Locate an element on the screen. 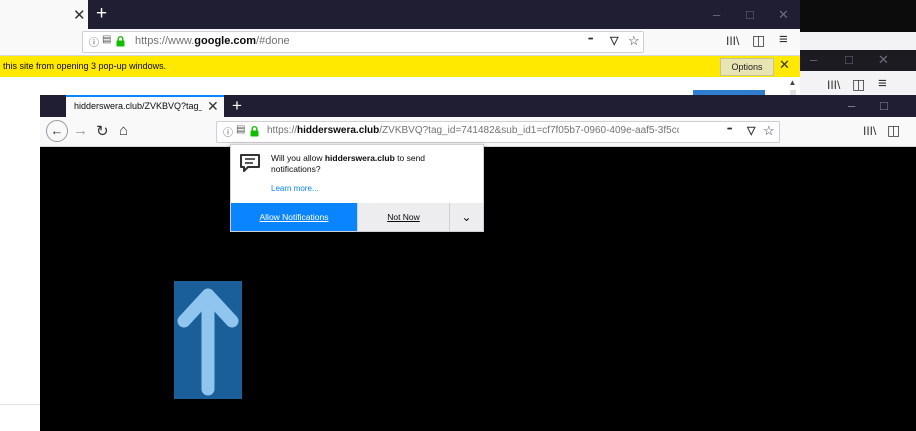 The width and height of the screenshot is (916, 431). middle-maximize-icon: □ is located at coordinates (750, 14).